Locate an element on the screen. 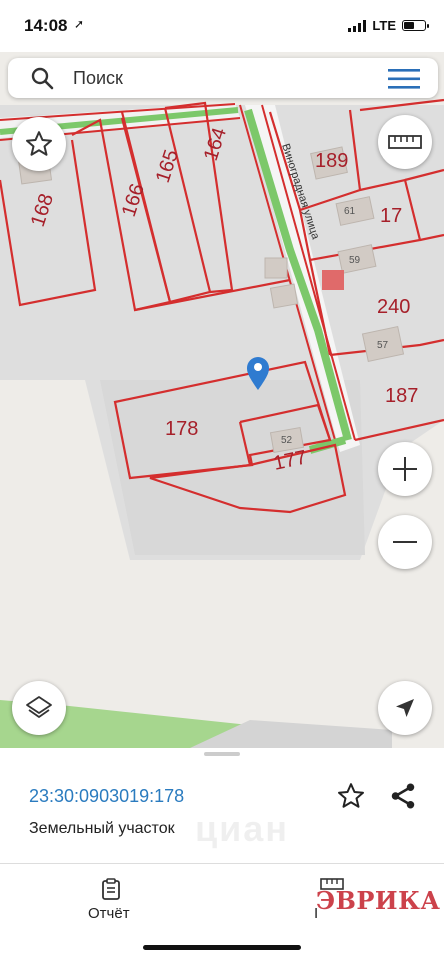 Image resolution: width=444 pixels, height=960 pixels. search-icon is located at coordinates (42, 78).